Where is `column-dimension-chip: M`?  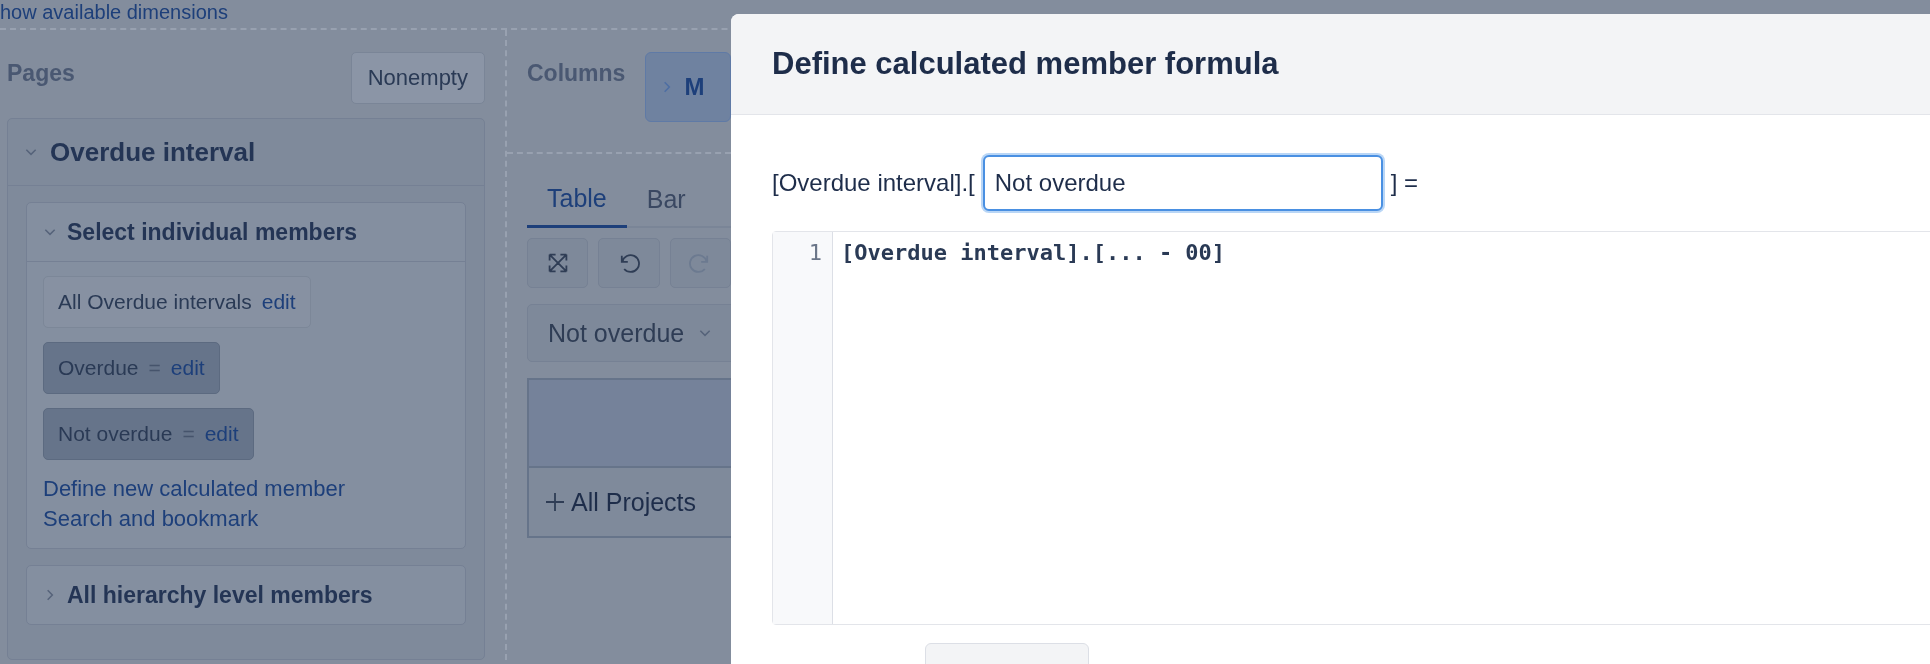 column-dimension-chip: M is located at coordinates (688, 87).